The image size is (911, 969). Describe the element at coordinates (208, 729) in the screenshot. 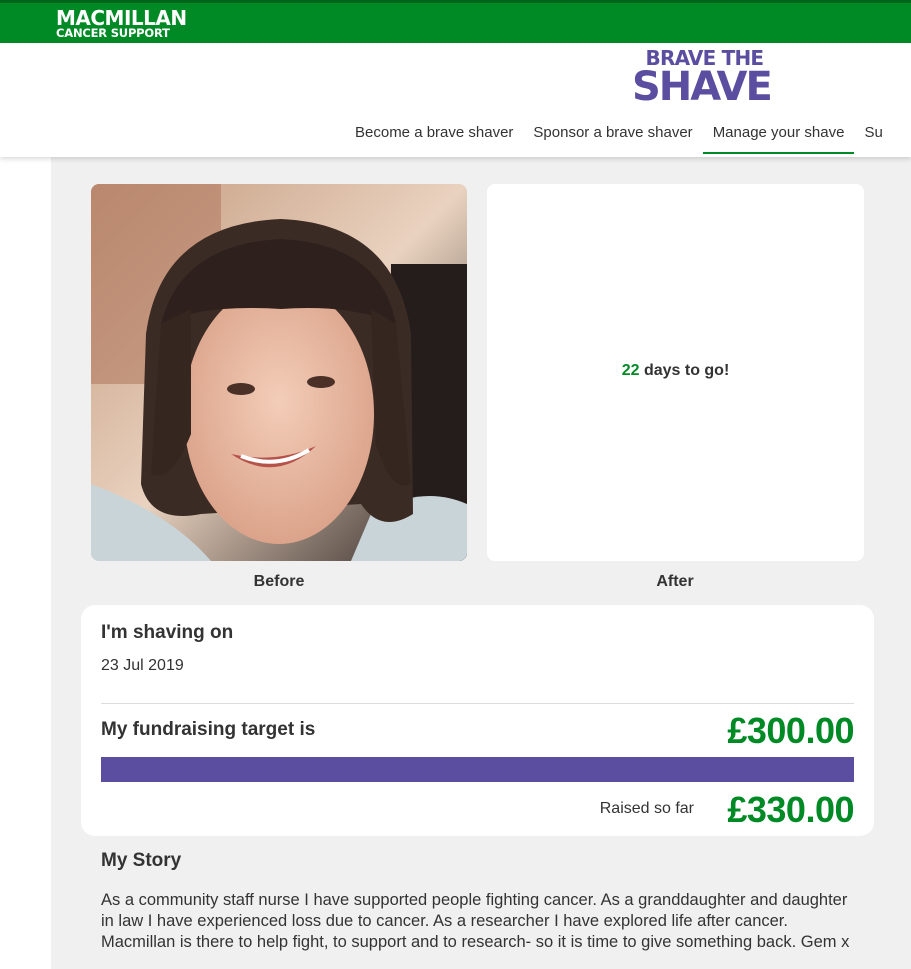

I see `target-label: My fundraising target is` at that location.